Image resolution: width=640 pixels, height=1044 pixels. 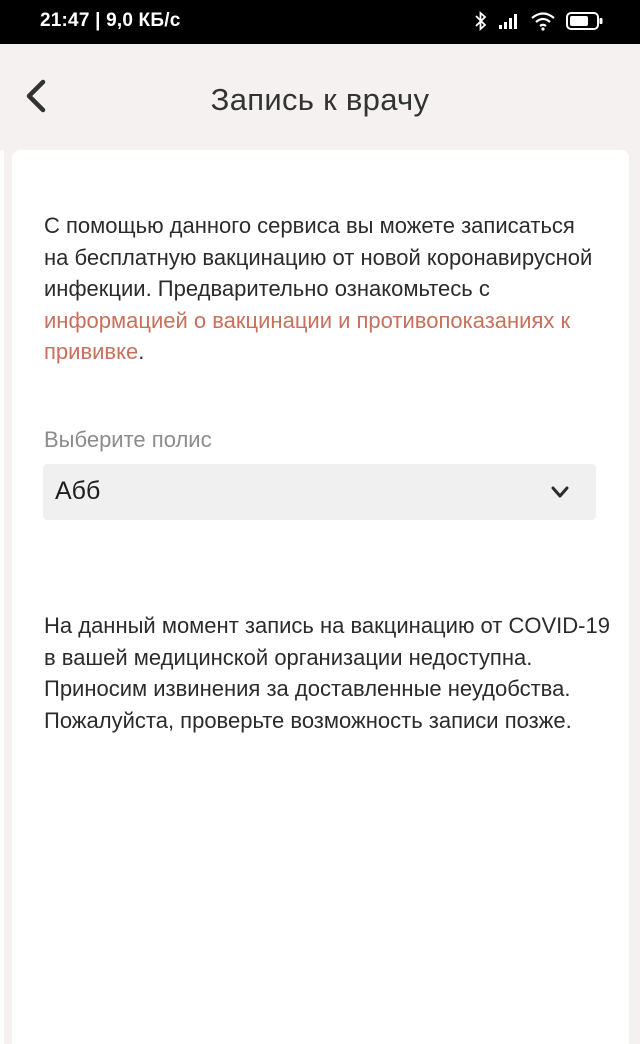 I want to click on app-header: Запись к врачу, so click(x=320, y=97).